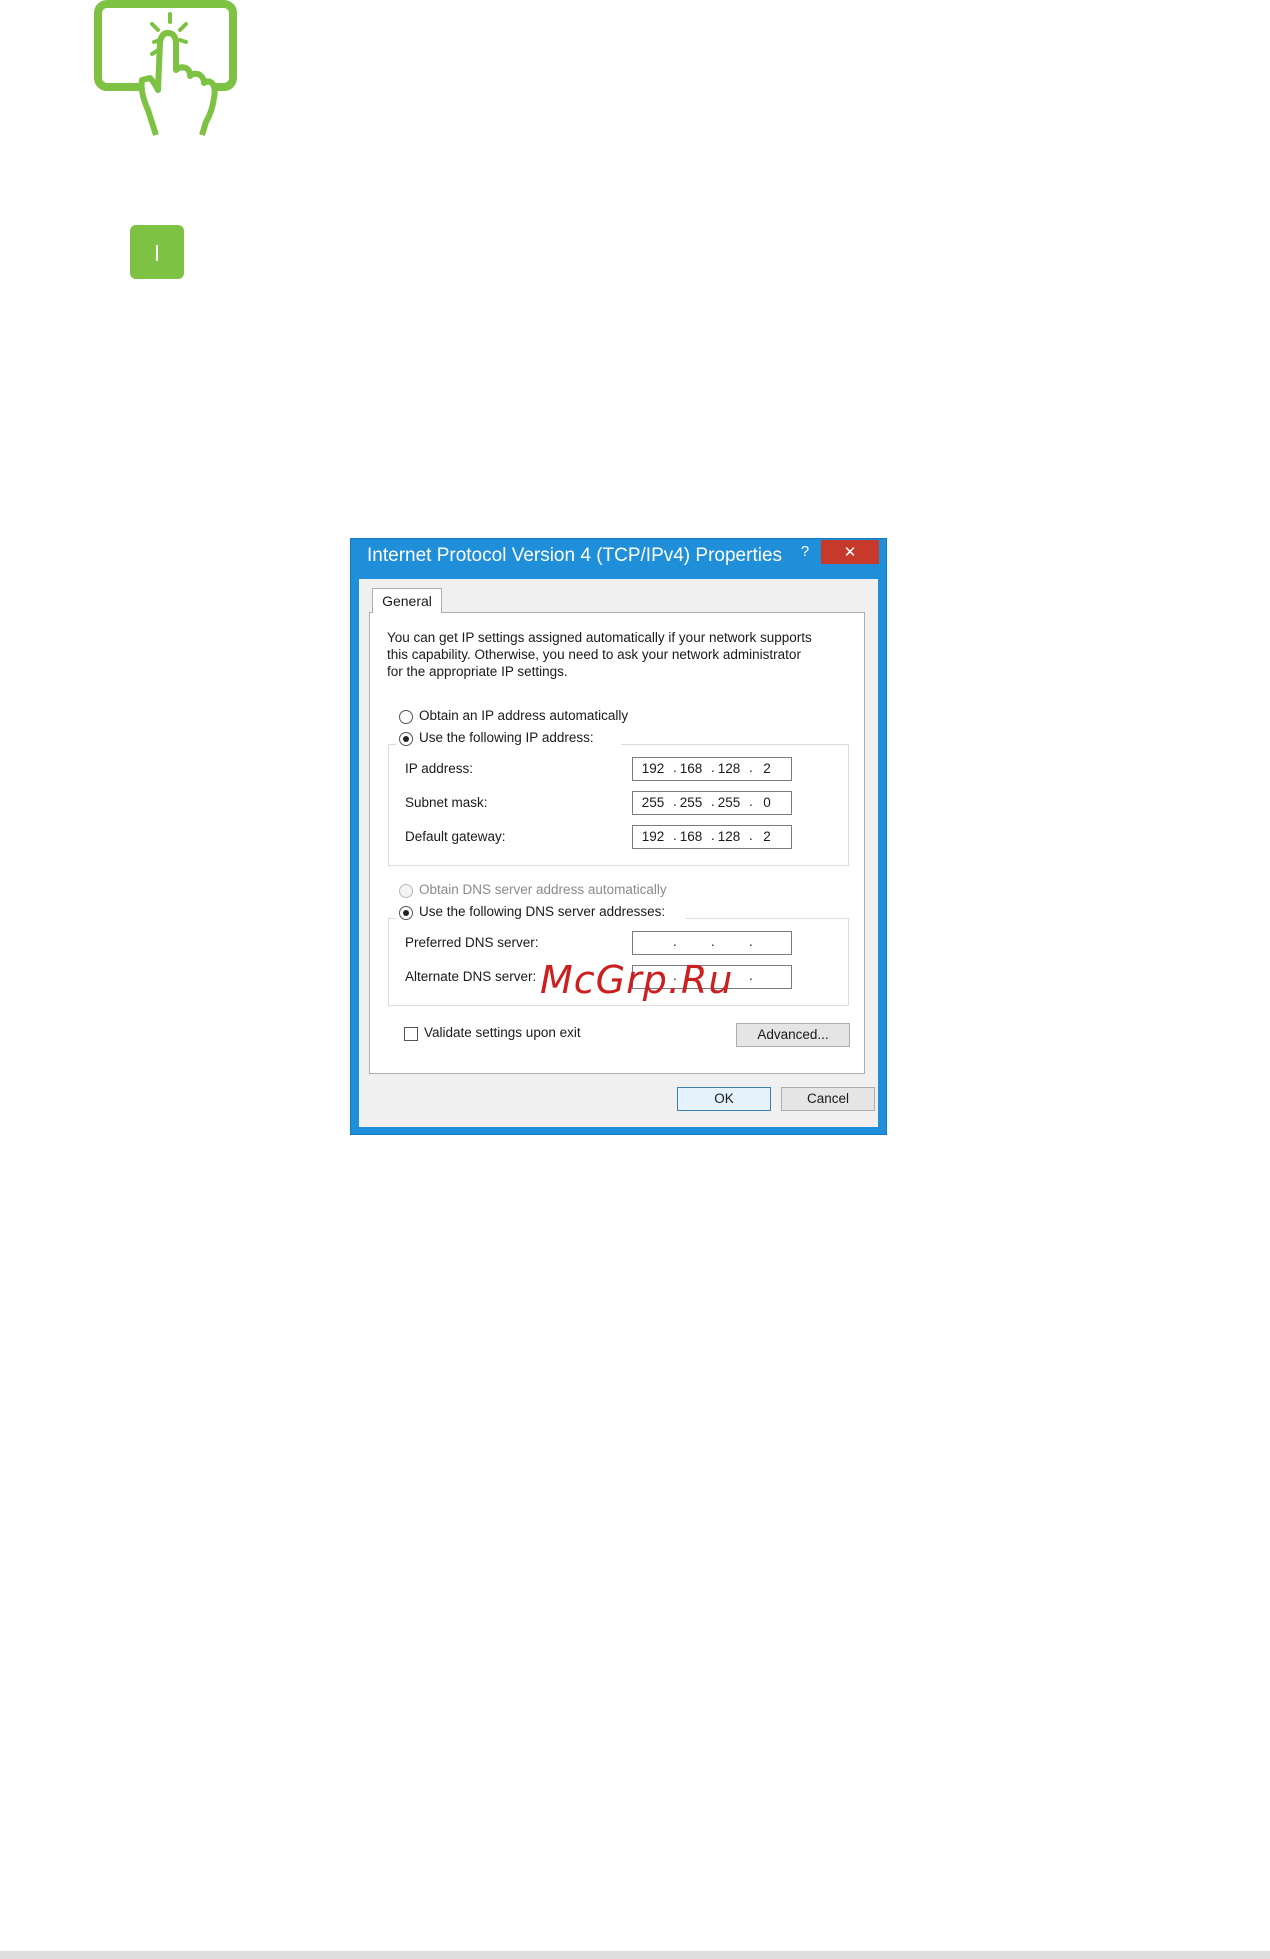 This screenshot has width=1270, height=1959. Describe the element at coordinates (472, 942) in the screenshot. I see `preferred-dns-label: Preferred DNS server:` at that location.